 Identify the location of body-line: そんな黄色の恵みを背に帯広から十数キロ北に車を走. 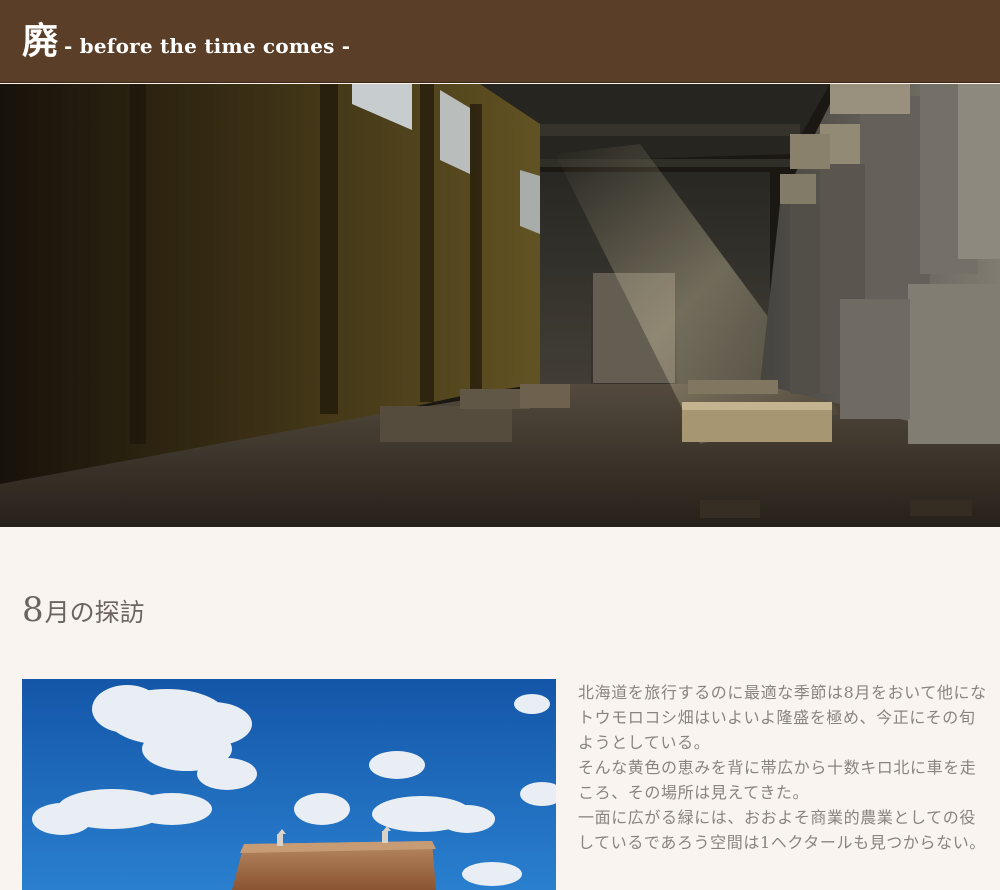
(777, 767).